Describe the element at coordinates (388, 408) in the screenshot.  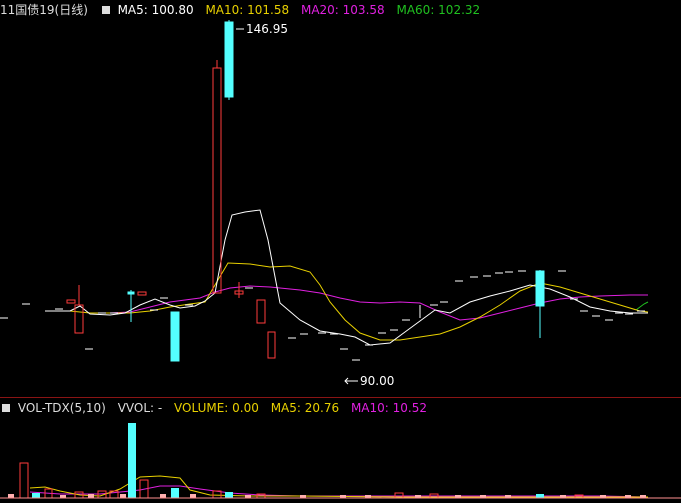
I see `vol-ma10-legend: MA10: 10.52` at that location.